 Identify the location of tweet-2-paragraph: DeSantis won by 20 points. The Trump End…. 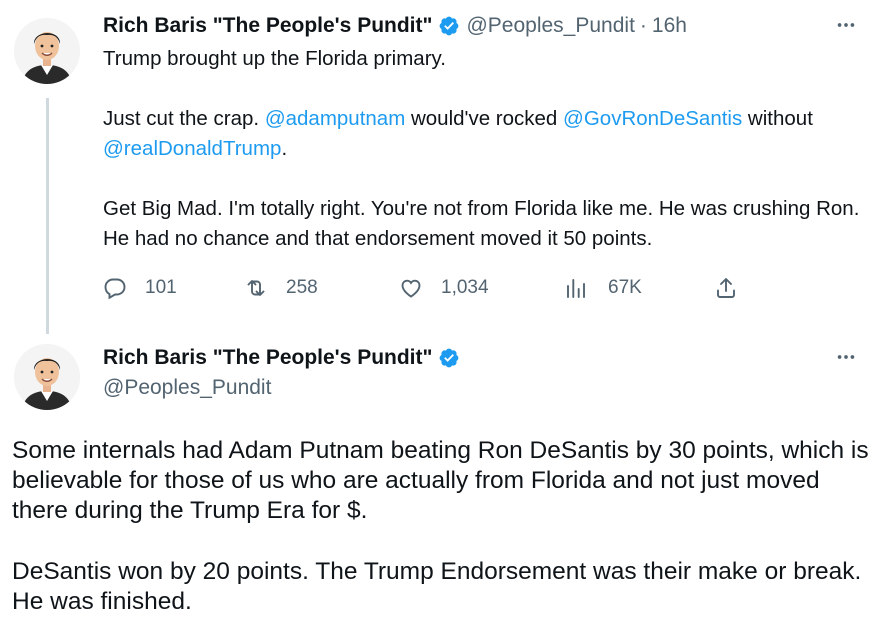
(437, 586).